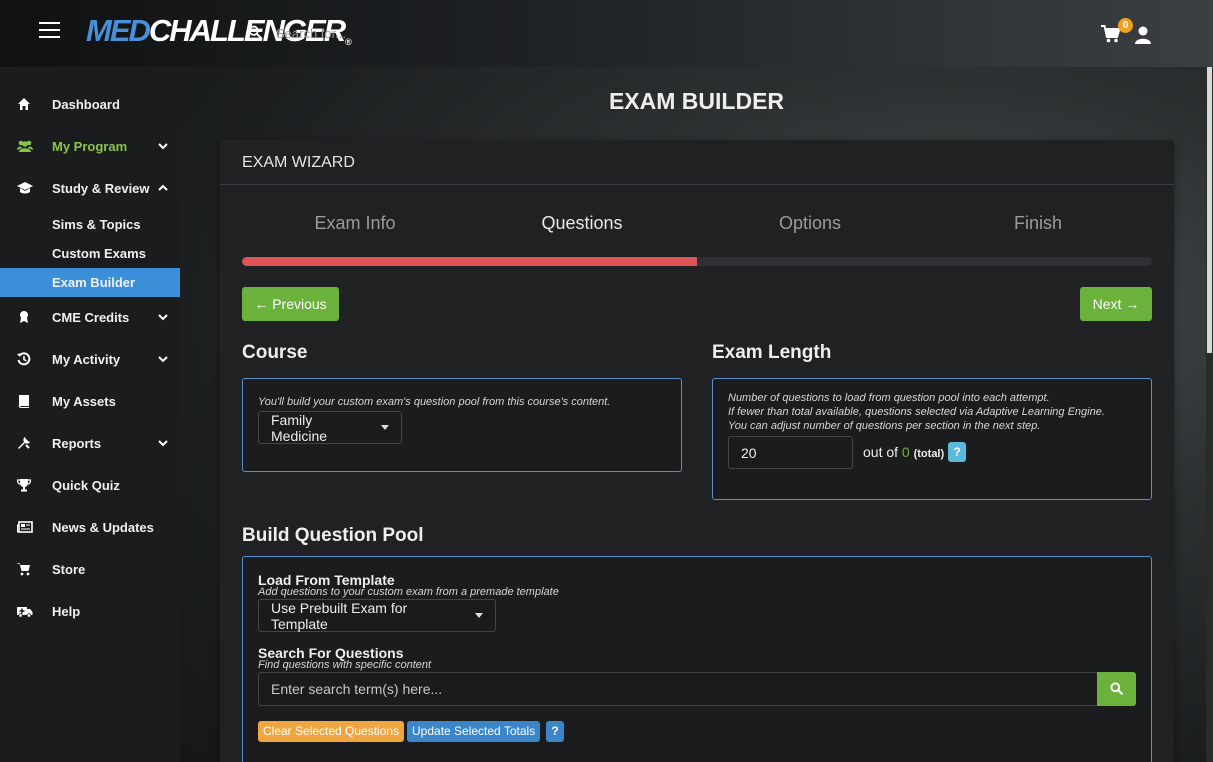 The image size is (1213, 762). What do you see at coordinates (96, 224) in the screenshot?
I see `sidebar-subitem-label: Sims & Topics` at bounding box center [96, 224].